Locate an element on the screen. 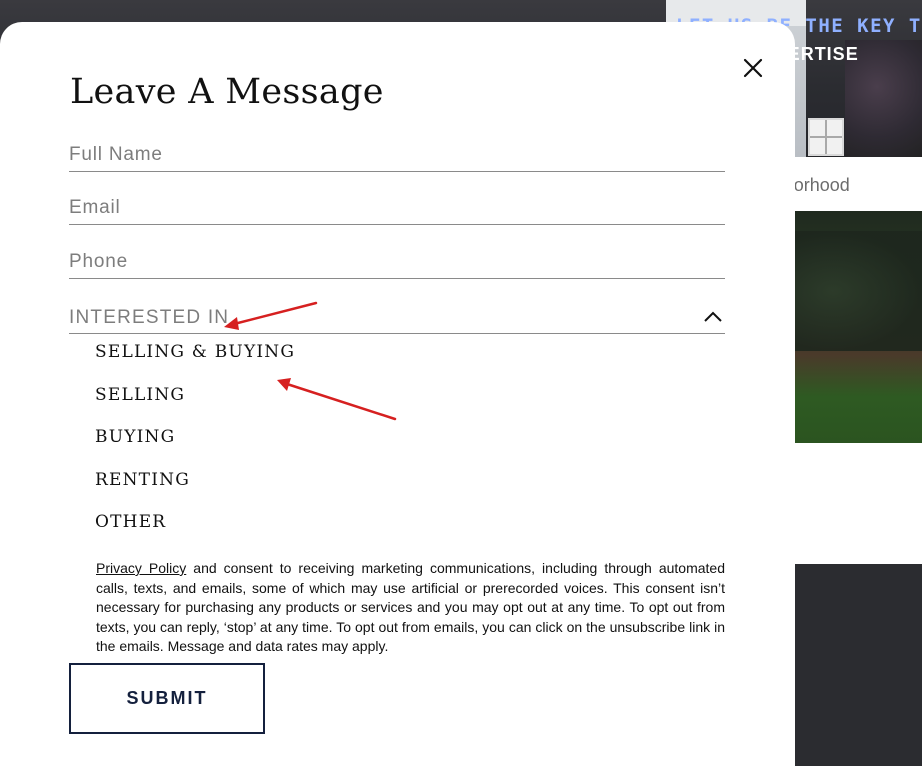 This screenshot has width=922, height=766. full-name-field is located at coordinates (397, 155).